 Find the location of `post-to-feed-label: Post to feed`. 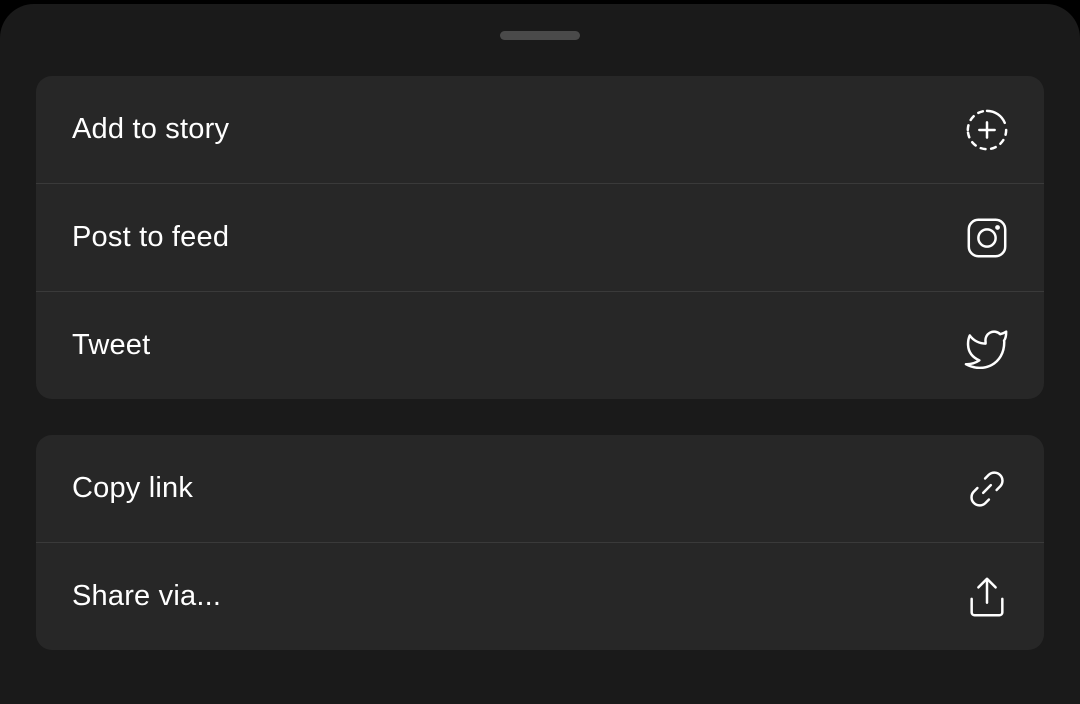

post-to-feed-label: Post to feed is located at coordinates (151, 237).